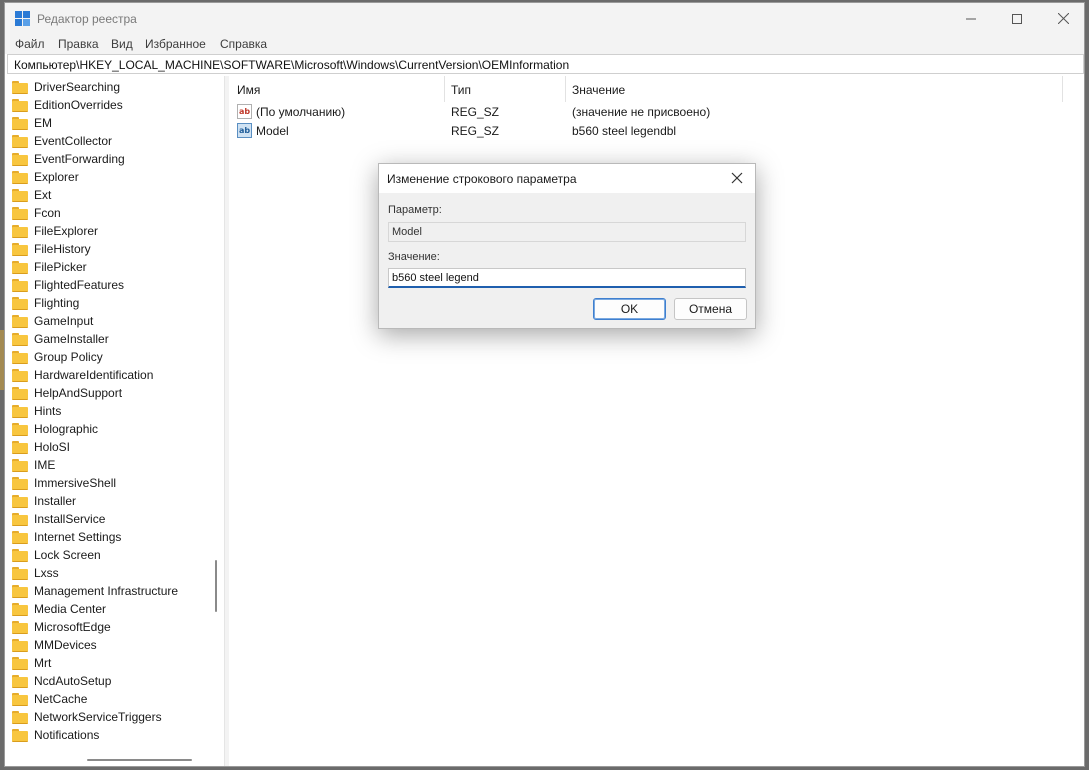  I want to click on menu-help: Справка, so click(243, 44).